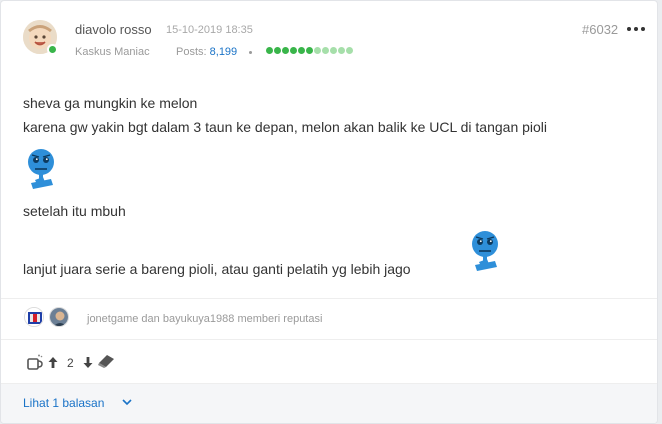 This screenshot has width=662, height=424. What do you see at coordinates (224, 52) in the screenshot?
I see `posts-count: 8,199` at bounding box center [224, 52].